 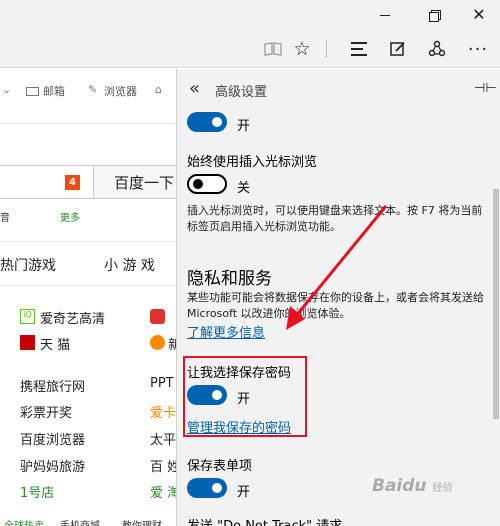 What do you see at coordinates (207, 184) in the screenshot?
I see `toggle-caret-browsing` at bounding box center [207, 184].